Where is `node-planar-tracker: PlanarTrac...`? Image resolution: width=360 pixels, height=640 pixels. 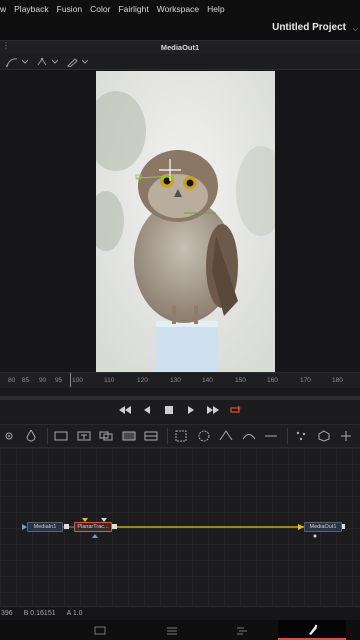
node-planar-tracker: PlanarTrac... is located at coordinates (93, 527).